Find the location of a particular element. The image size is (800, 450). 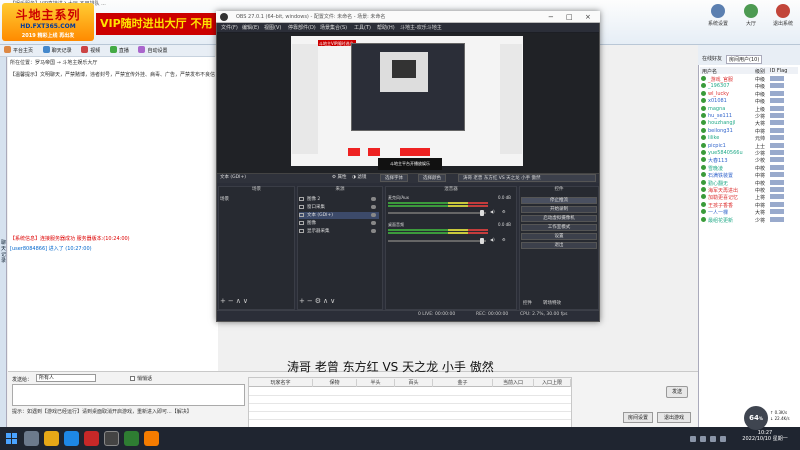

volume-slider-knob is located at coordinates (482, 241).